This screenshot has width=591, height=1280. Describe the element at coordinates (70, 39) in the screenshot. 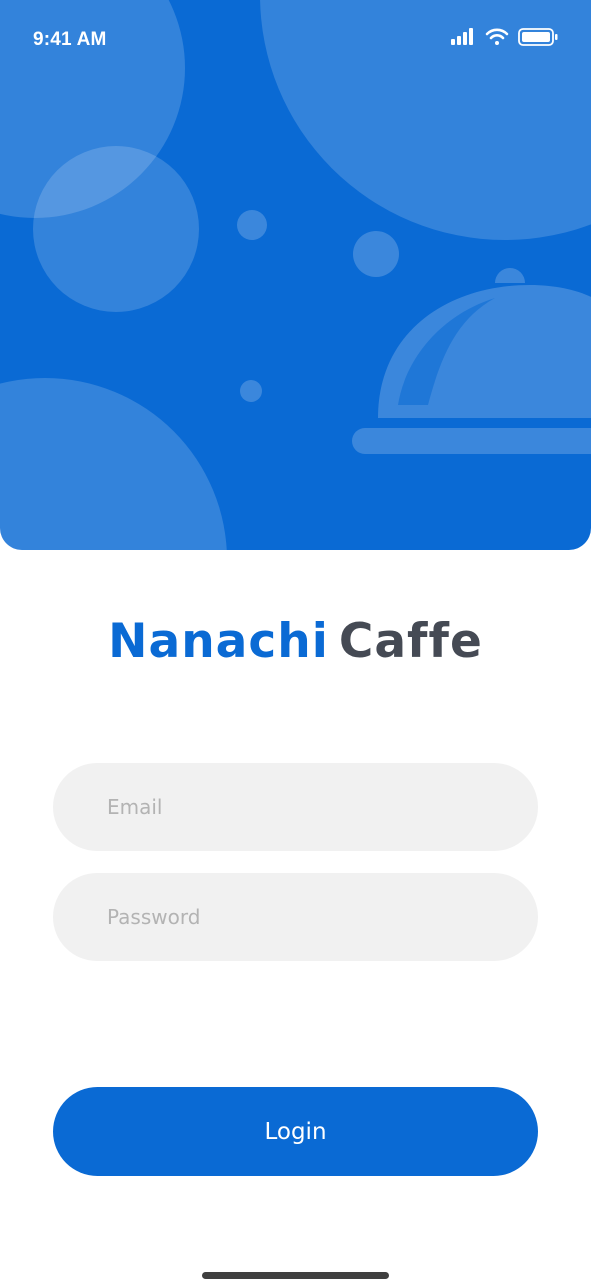

I see `status-time: 9:41 AM` at that location.